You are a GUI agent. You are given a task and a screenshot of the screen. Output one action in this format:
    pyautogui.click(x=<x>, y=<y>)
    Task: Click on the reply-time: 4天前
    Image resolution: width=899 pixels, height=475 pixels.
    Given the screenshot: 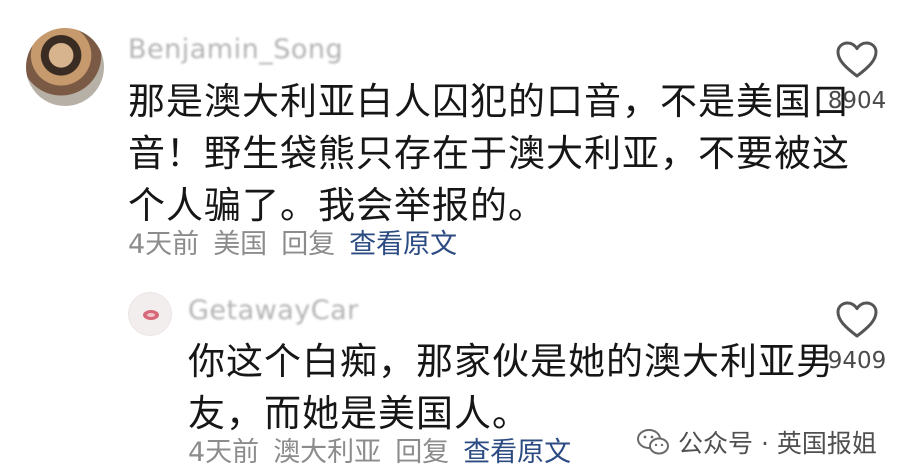 What is the action you would take?
    pyautogui.click(x=224, y=452)
    